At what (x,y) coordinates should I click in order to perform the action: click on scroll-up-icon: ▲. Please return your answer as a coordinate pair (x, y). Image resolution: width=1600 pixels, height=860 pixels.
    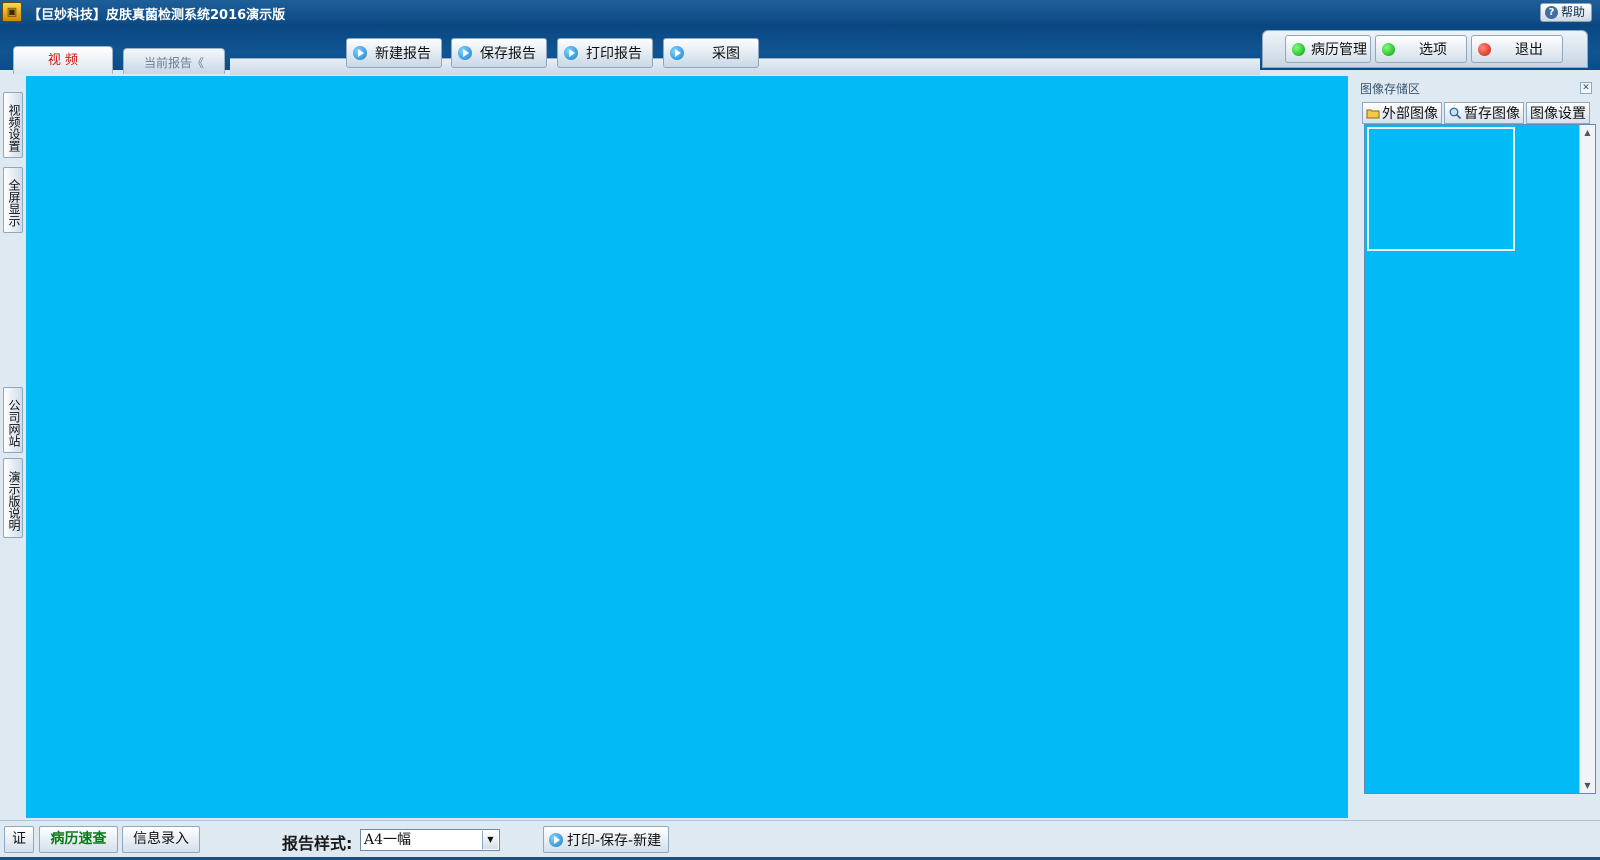
    Looking at the image, I should click on (1587, 132).